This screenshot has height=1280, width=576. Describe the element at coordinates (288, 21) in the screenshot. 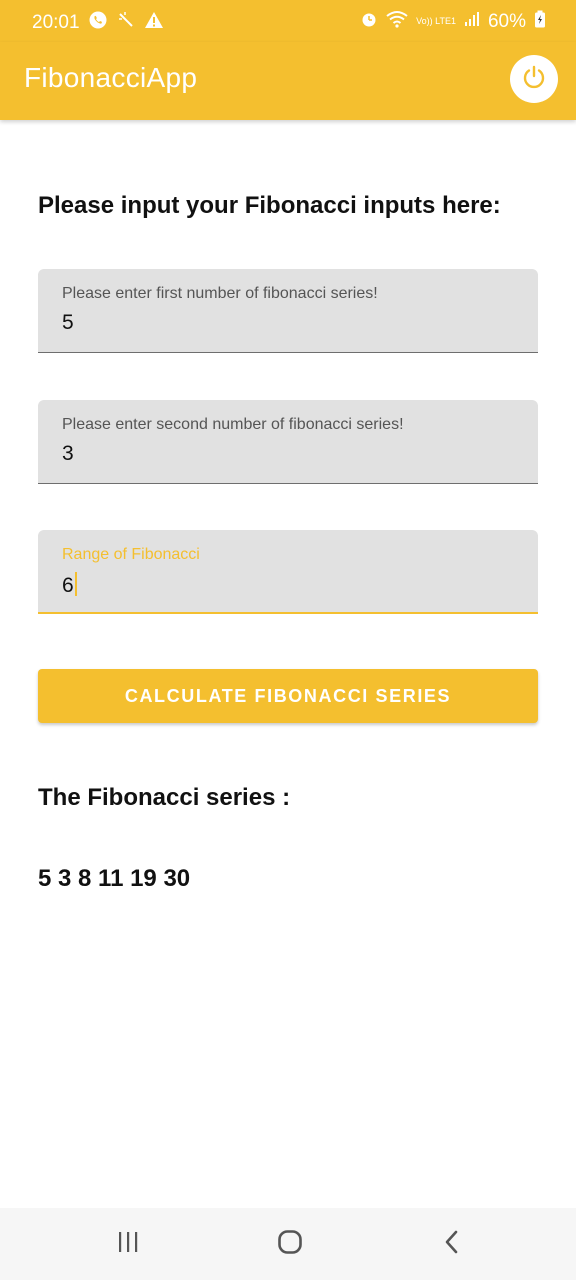

I see `status-bar: 20:01 Vo)) LTE1 60%` at that location.